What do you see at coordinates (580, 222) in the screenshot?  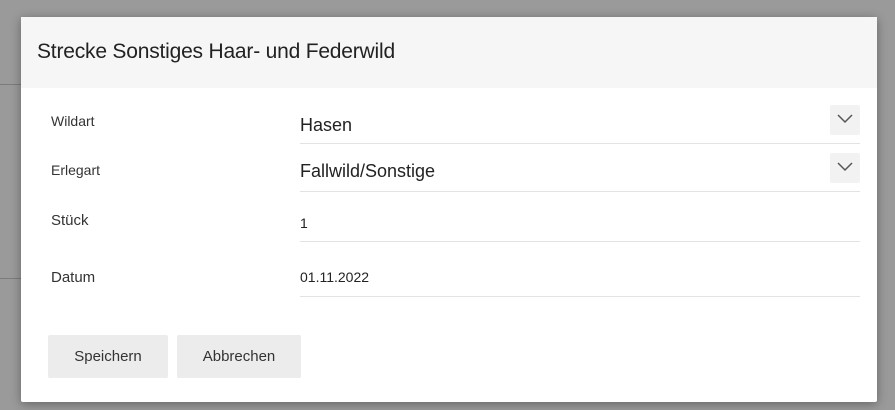 I see `stueck-input: 1` at bounding box center [580, 222].